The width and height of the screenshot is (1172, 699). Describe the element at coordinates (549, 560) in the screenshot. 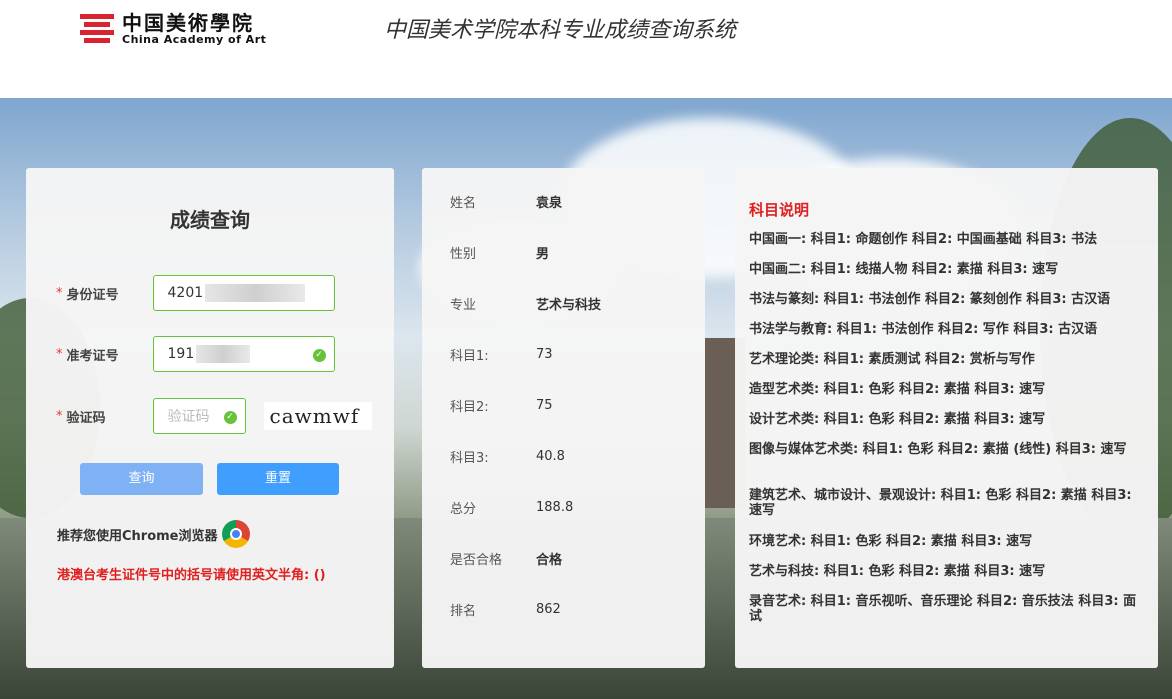

I see `result-value: 合格` at that location.